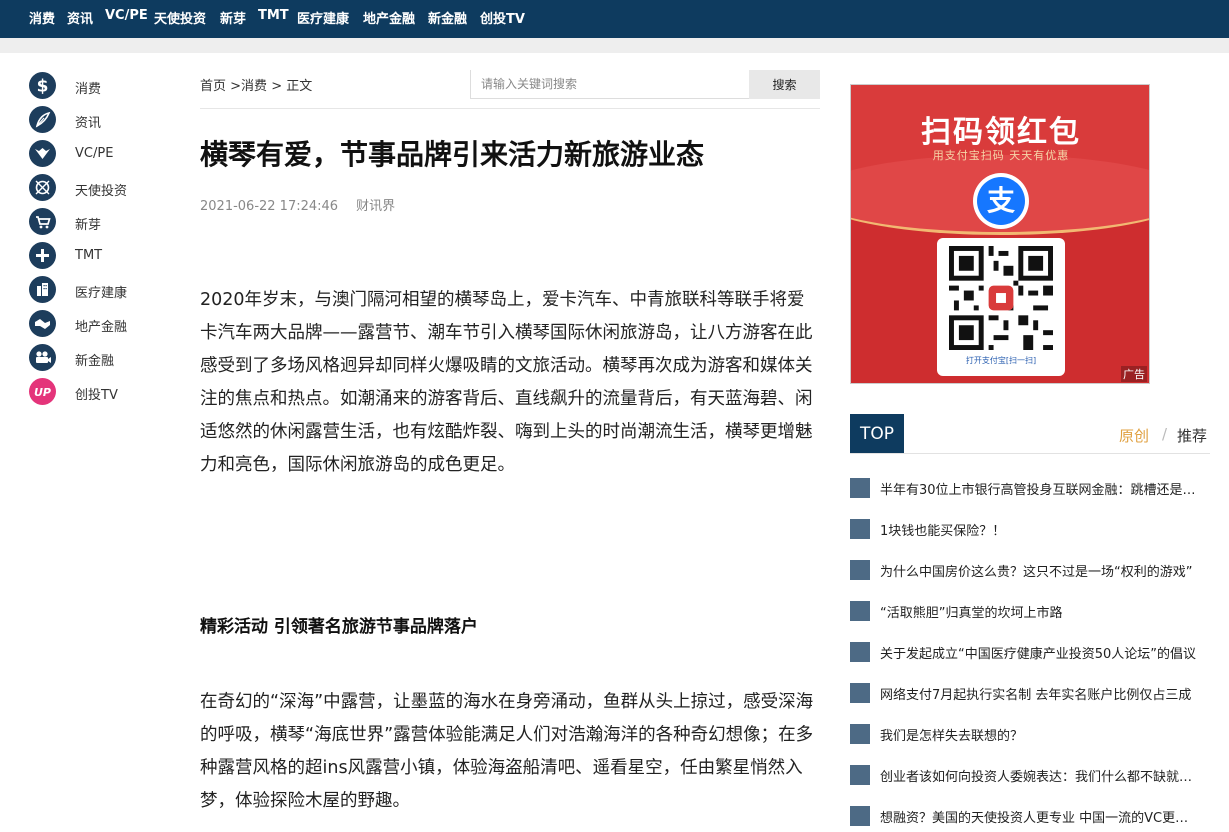  What do you see at coordinates (42, 119) in the screenshot?
I see `feather-icon` at bounding box center [42, 119].